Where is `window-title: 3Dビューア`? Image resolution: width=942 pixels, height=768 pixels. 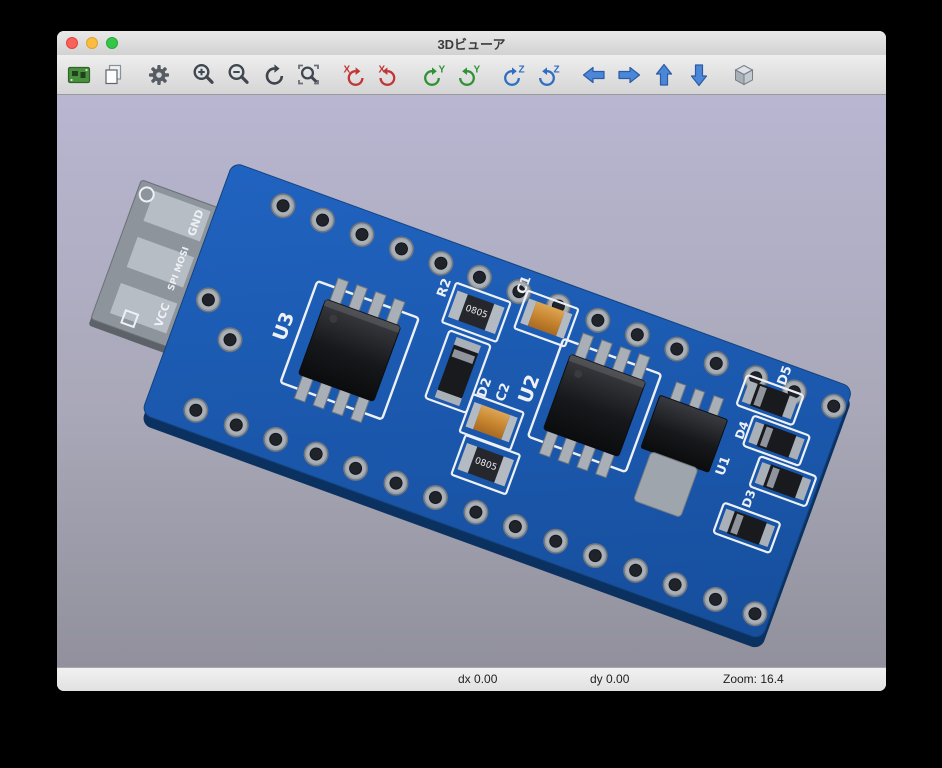 window-title: 3Dビューア is located at coordinates (471, 44).